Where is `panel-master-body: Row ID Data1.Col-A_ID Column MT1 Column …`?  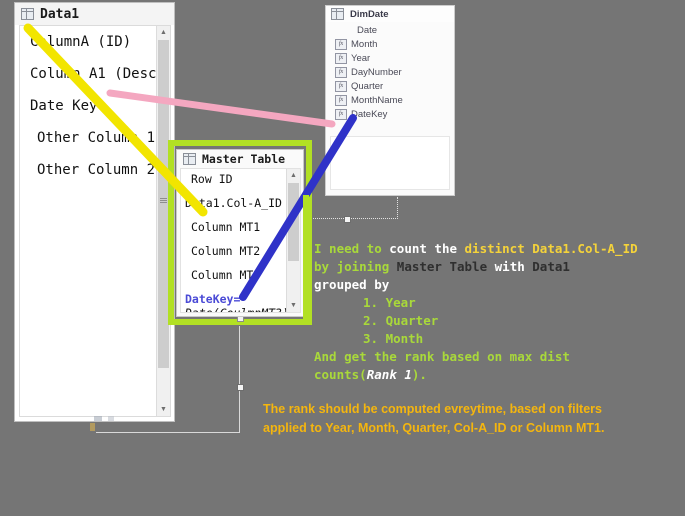
panel-master-body: Row ID Data1.Col-A_ID Column MT1 Column … is located at coordinates (240, 240).